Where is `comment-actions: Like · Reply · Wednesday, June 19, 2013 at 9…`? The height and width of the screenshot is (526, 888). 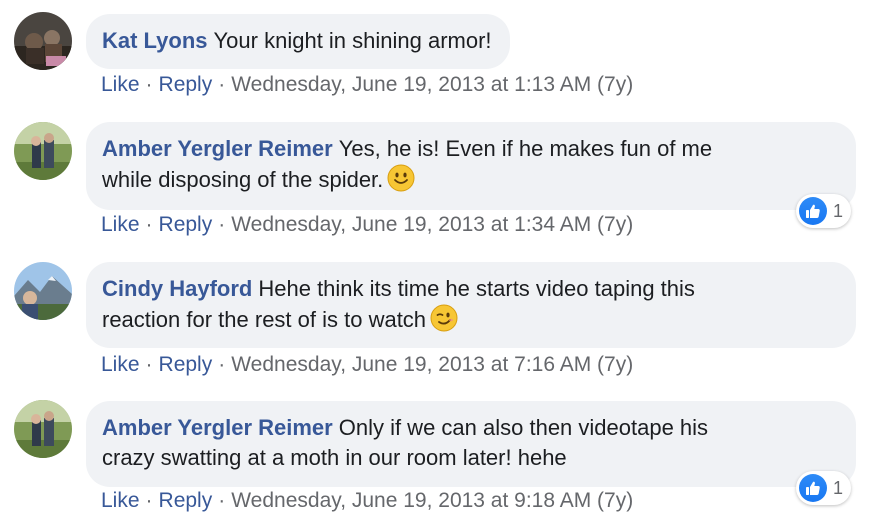 comment-actions: Like · Reply · Wednesday, June 19, 2013 at 9… is located at coordinates (367, 501).